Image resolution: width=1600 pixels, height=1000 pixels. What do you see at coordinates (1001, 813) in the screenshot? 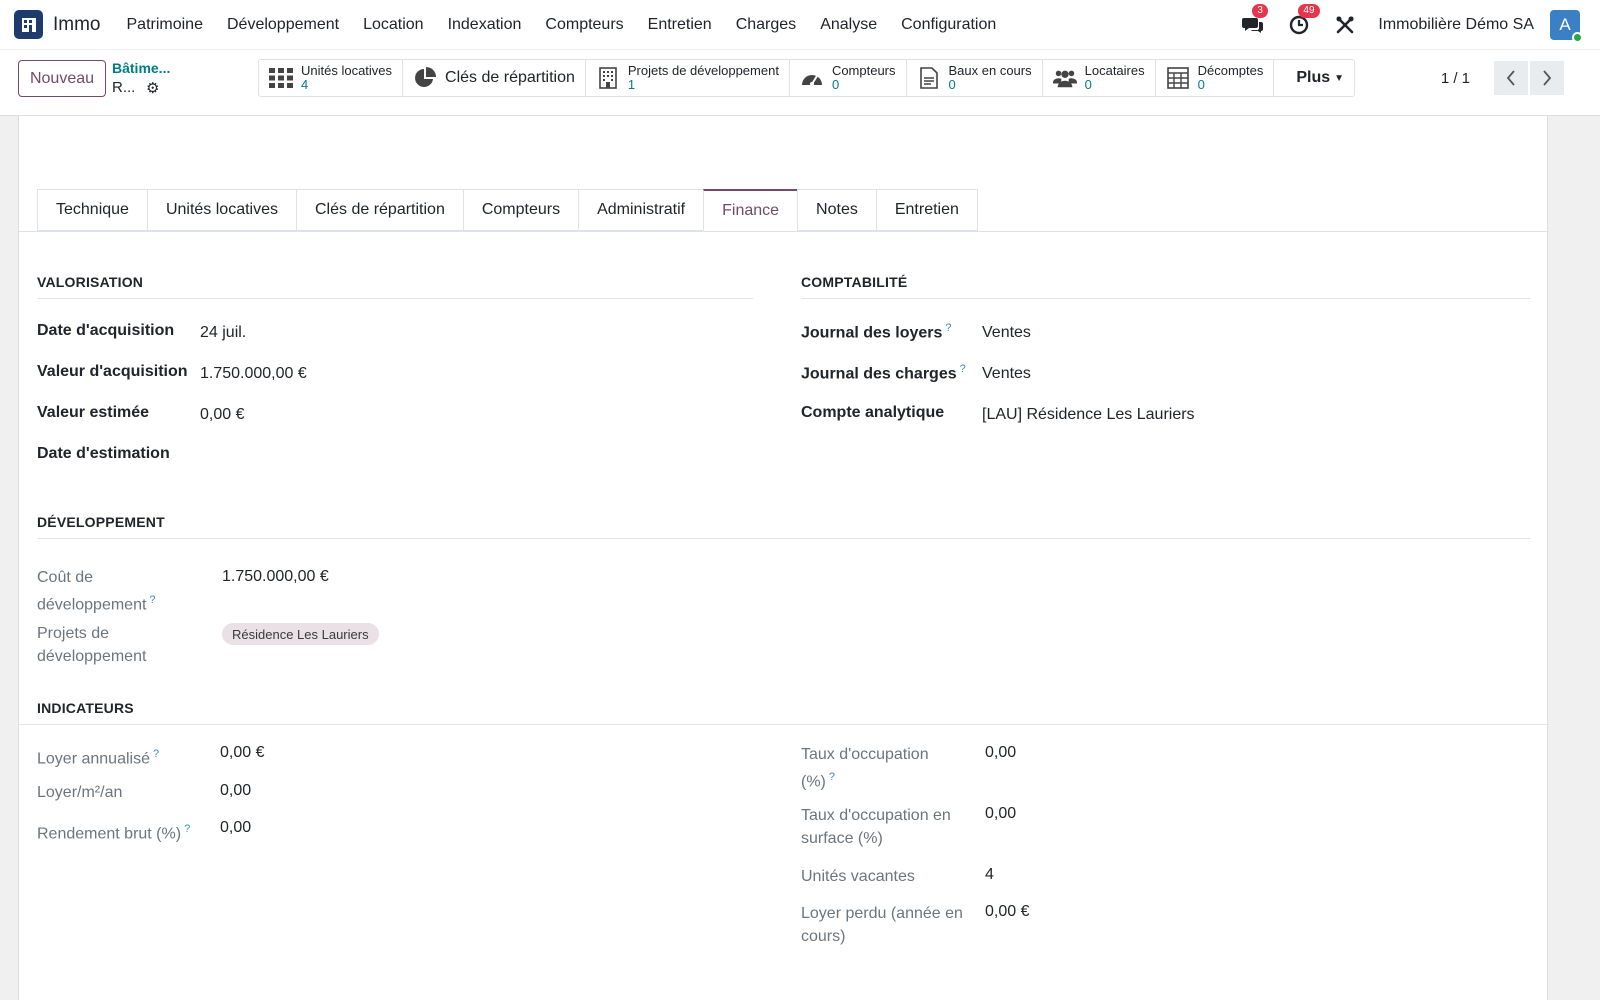
I see `surface-occupancy-field: 0,00` at bounding box center [1001, 813].